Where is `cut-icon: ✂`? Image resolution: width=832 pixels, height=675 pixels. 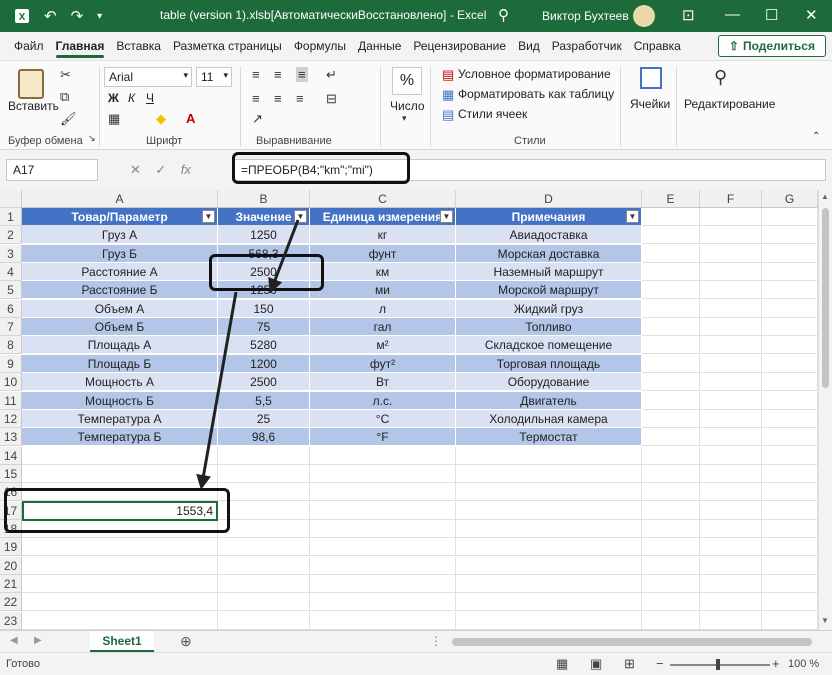
cut-icon: ✂ is located at coordinates (65, 75).